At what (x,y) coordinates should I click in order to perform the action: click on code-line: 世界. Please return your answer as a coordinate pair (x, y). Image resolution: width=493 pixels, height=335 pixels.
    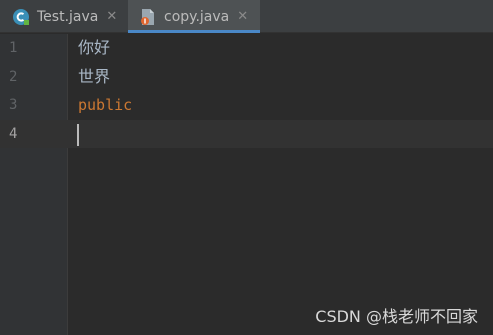
    Looking at the image, I should click on (94, 77).